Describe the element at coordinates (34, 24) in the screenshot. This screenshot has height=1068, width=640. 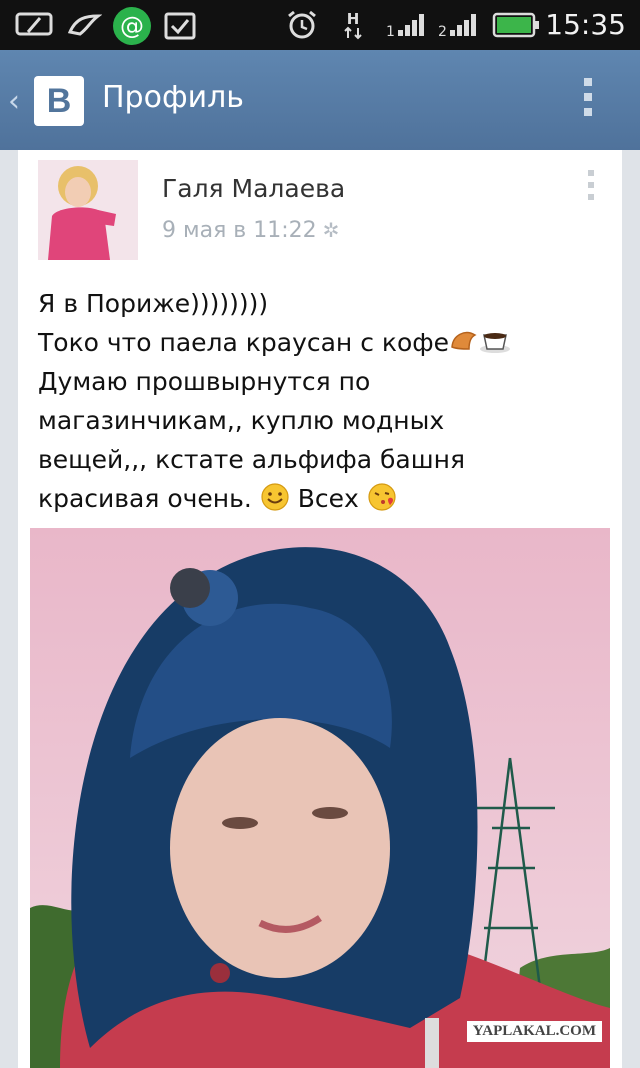
I see `message-icon` at that location.